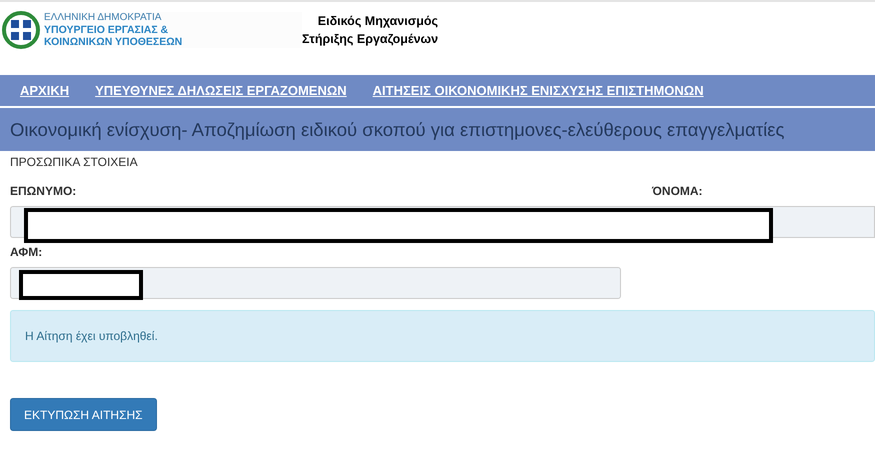 Image resolution: width=875 pixels, height=451 pixels. What do you see at coordinates (678, 191) in the screenshot?
I see `field-label: ΌΝΟΜΑ:` at bounding box center [678, 191].